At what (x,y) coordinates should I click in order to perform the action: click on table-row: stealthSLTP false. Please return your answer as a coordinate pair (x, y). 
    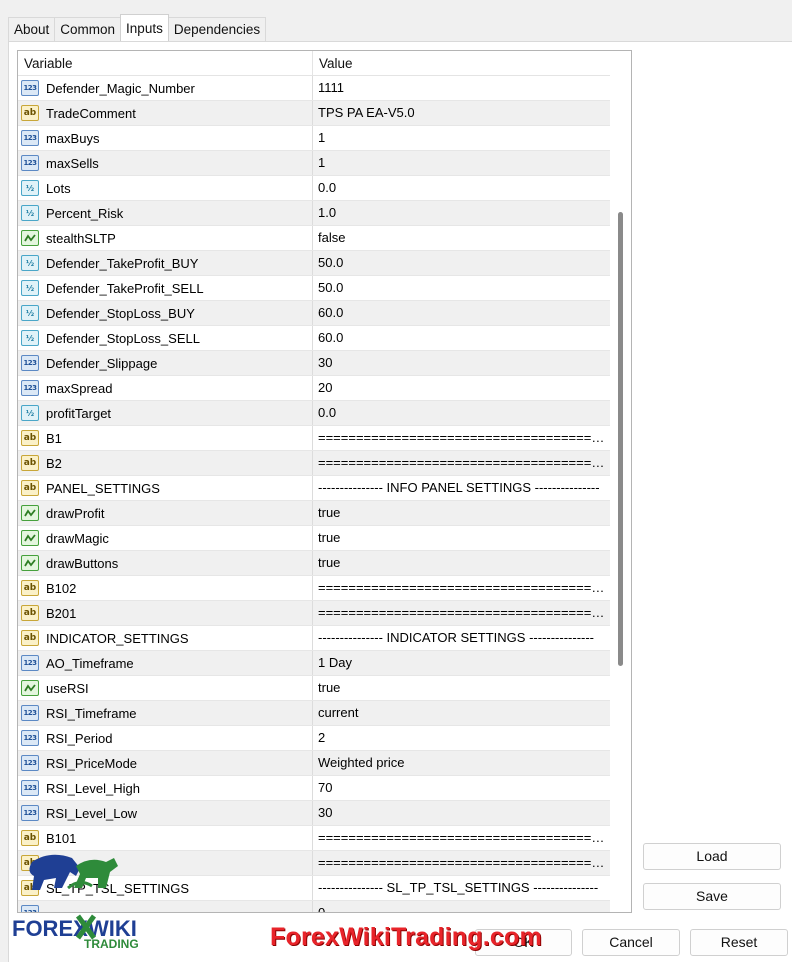
    Looking at the image, I should click on (314, 238).